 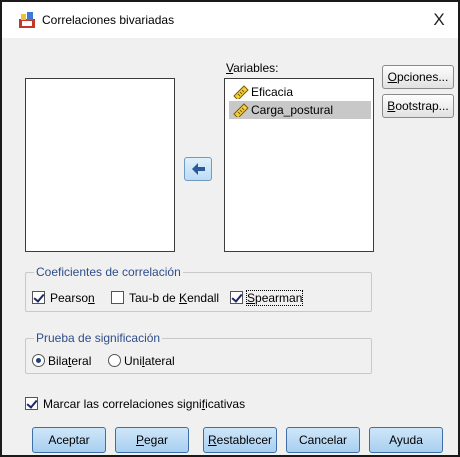 What do you see at coordinates (274, 298) in the screenshot?
I see `spearman-label: Spearman` at bounding box center [274, 298].